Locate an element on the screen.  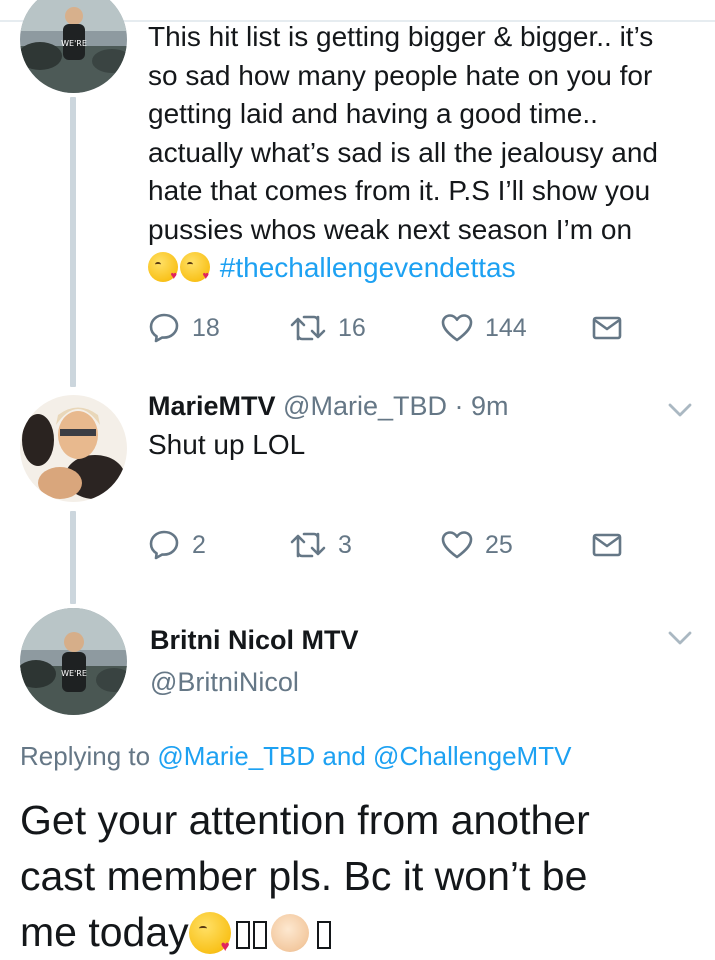
tweet2-actions: 2 3 25 is located at coordinates (388, 545).